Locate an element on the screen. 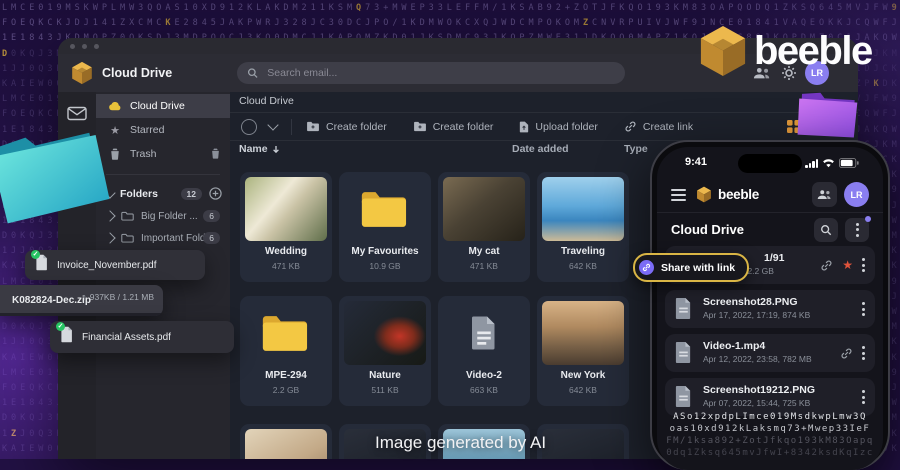  upload-folder-button: Upload folder is located at coordinates (558, 127).